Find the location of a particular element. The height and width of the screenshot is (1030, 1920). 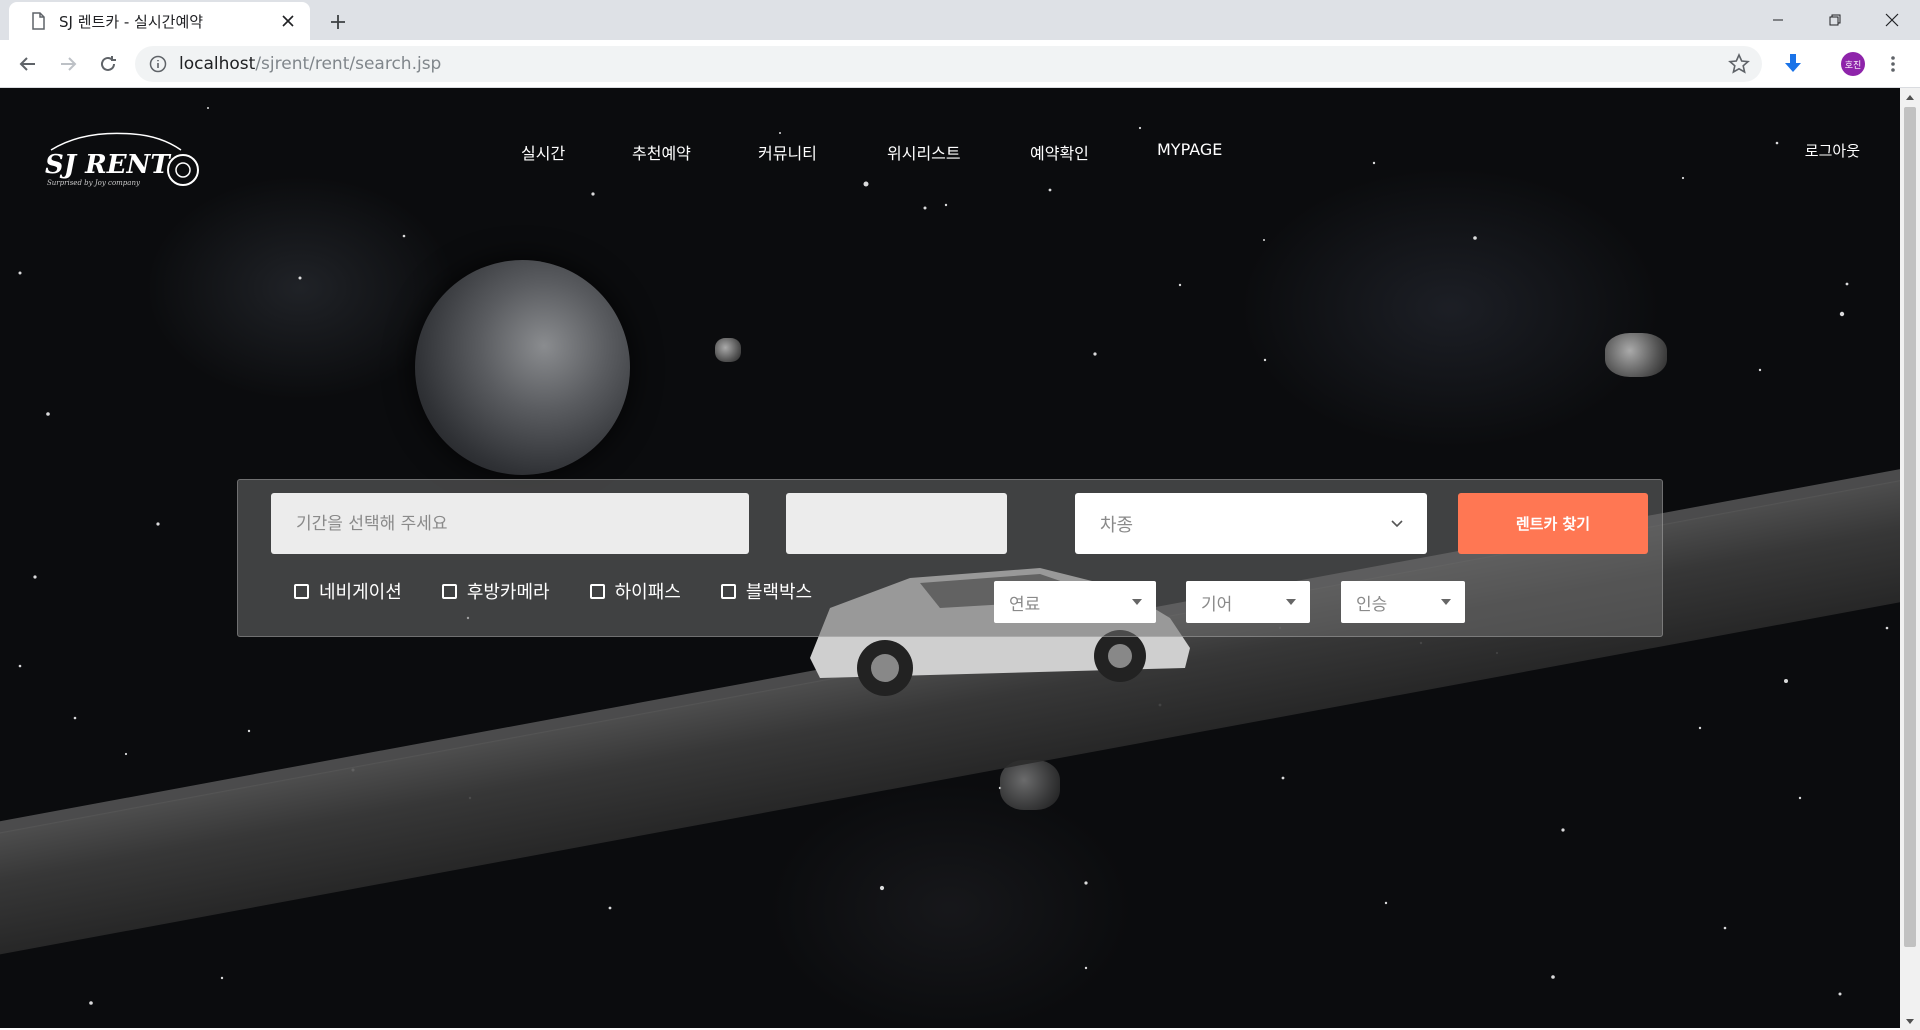

avatar: 호진 is located at coordinates (1853, 64).